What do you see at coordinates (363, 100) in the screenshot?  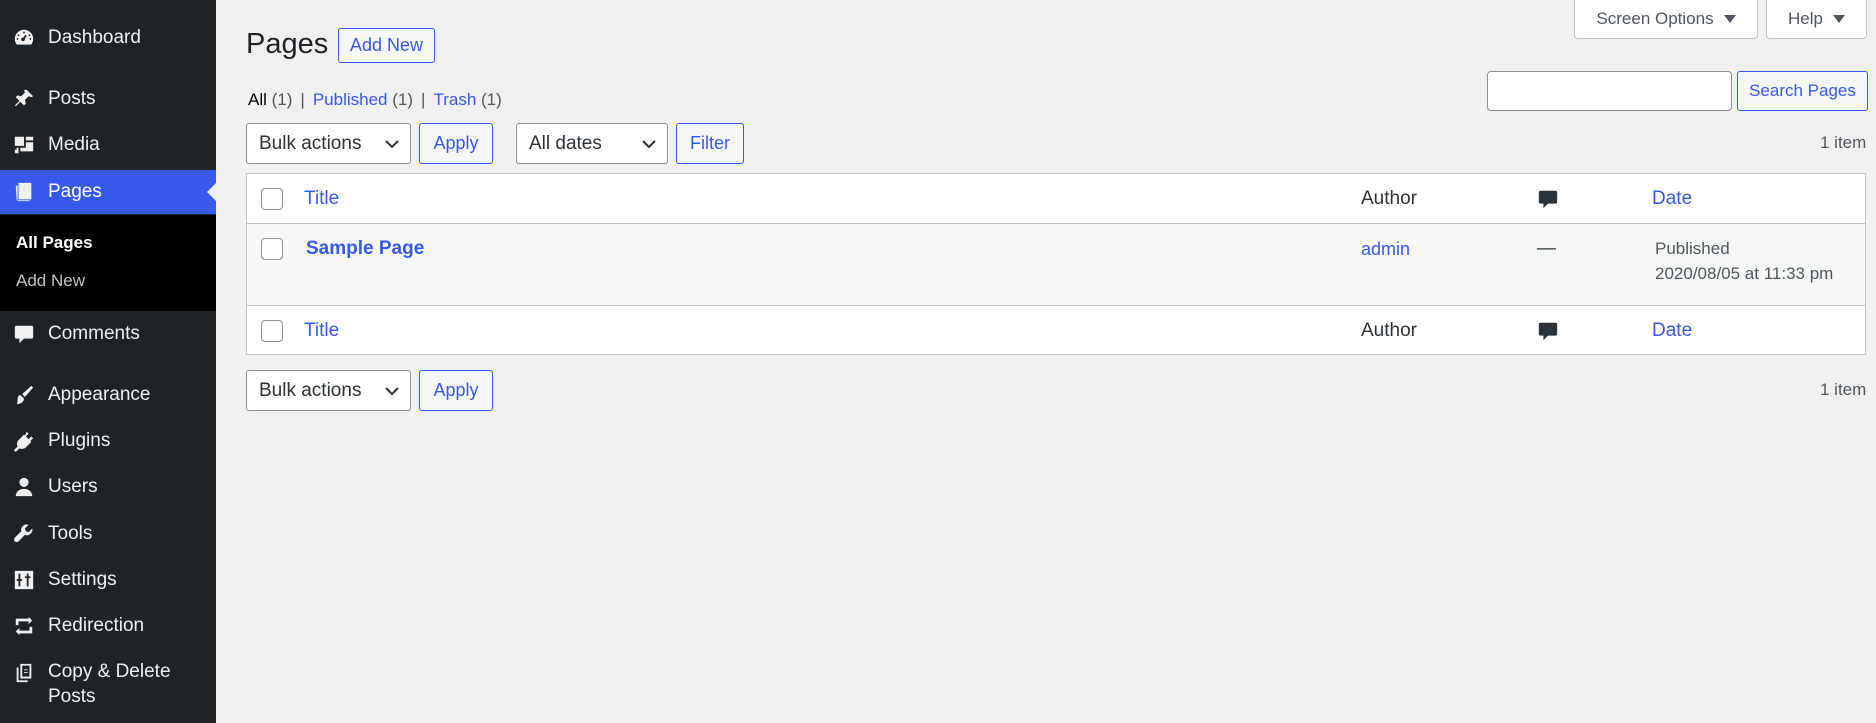 I see `filter-published: Published (1)` at bounding box center [363, 100].